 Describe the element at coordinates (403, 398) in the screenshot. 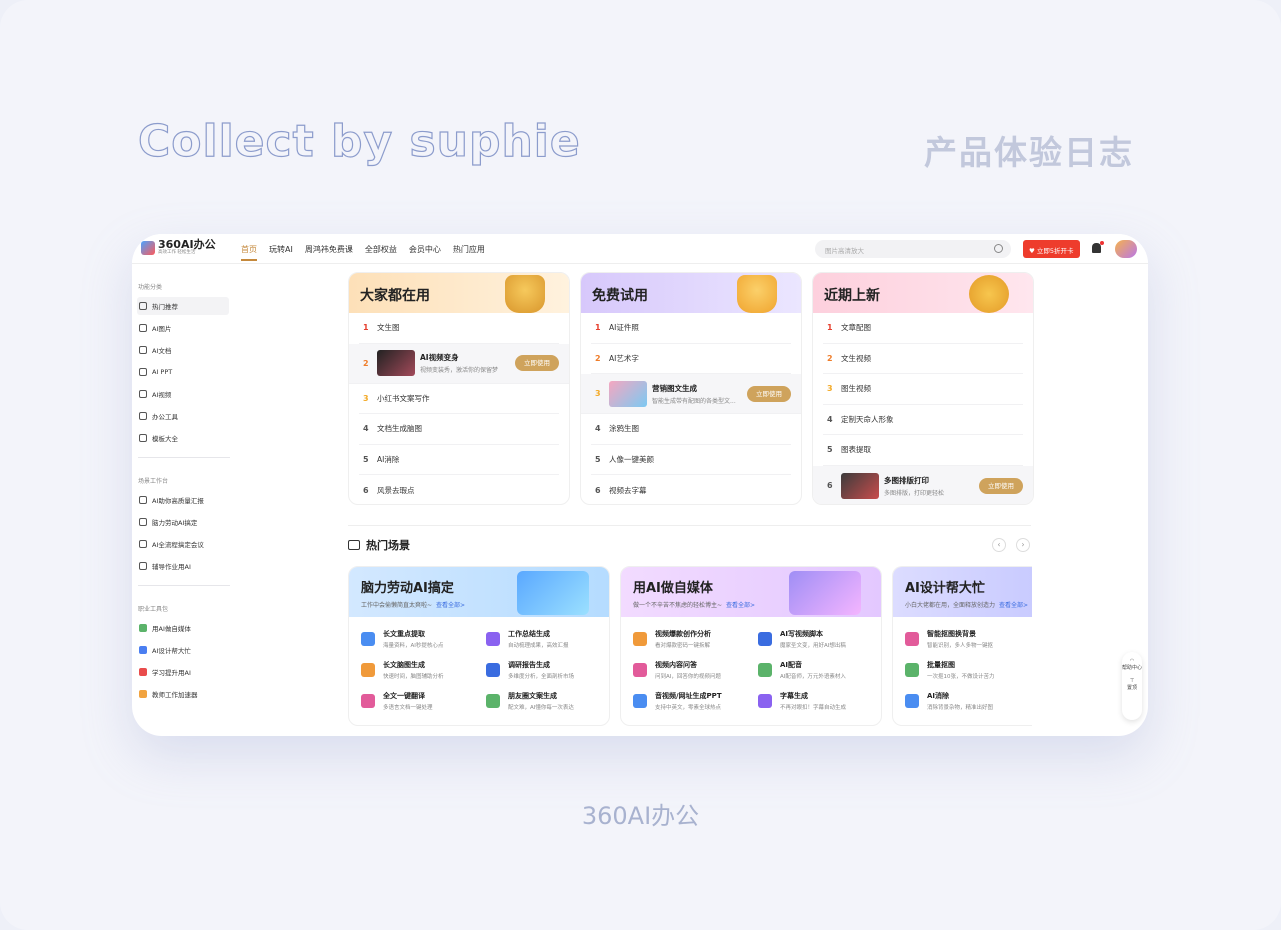

I see `ranking-item-label: 小红书文案写作` at that location.